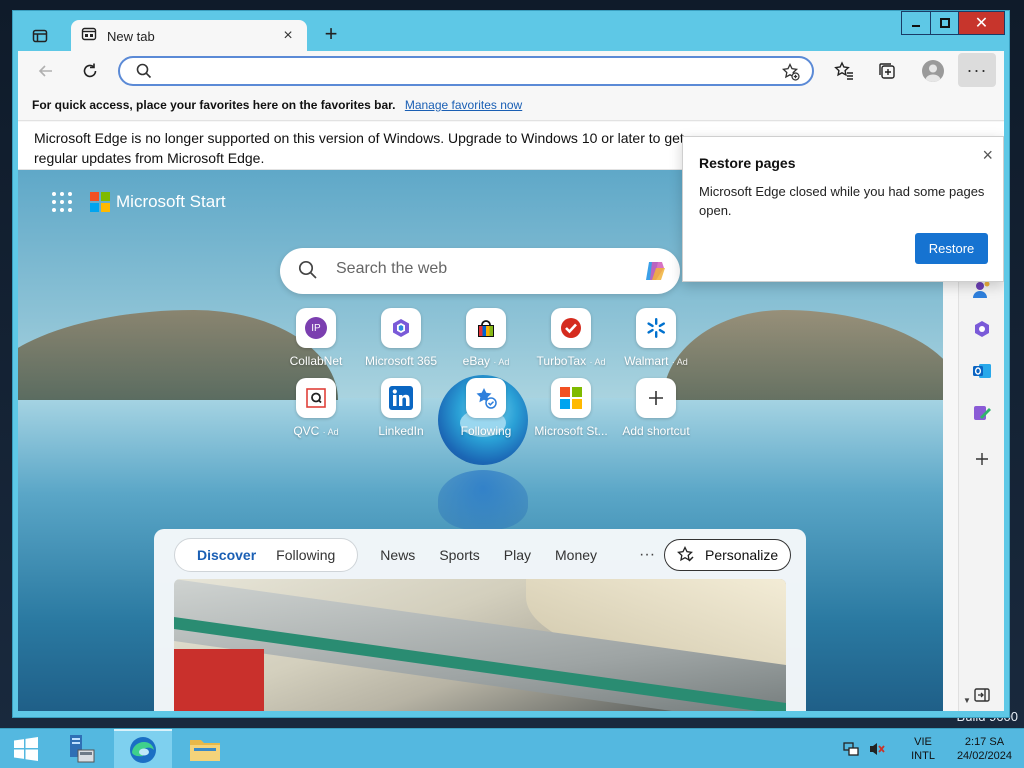 This screenshot has width=1024, height=768. What do you see at coordinates (747, 163) in the screenshot?
I see `dialog-title: Restore pages` at bounding box center [747, 163].